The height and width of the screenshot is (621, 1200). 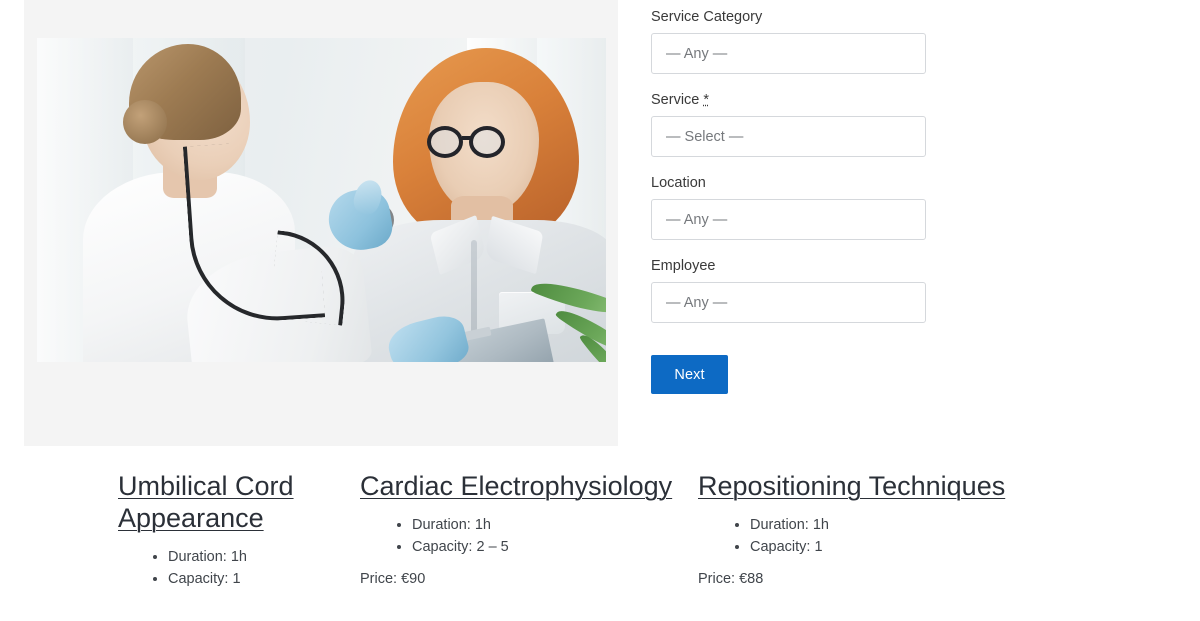 What do you see at coordinates (467, 138) in the screenshot?
I see `patient-glasses-bridge` at bounding box center [467, 138].